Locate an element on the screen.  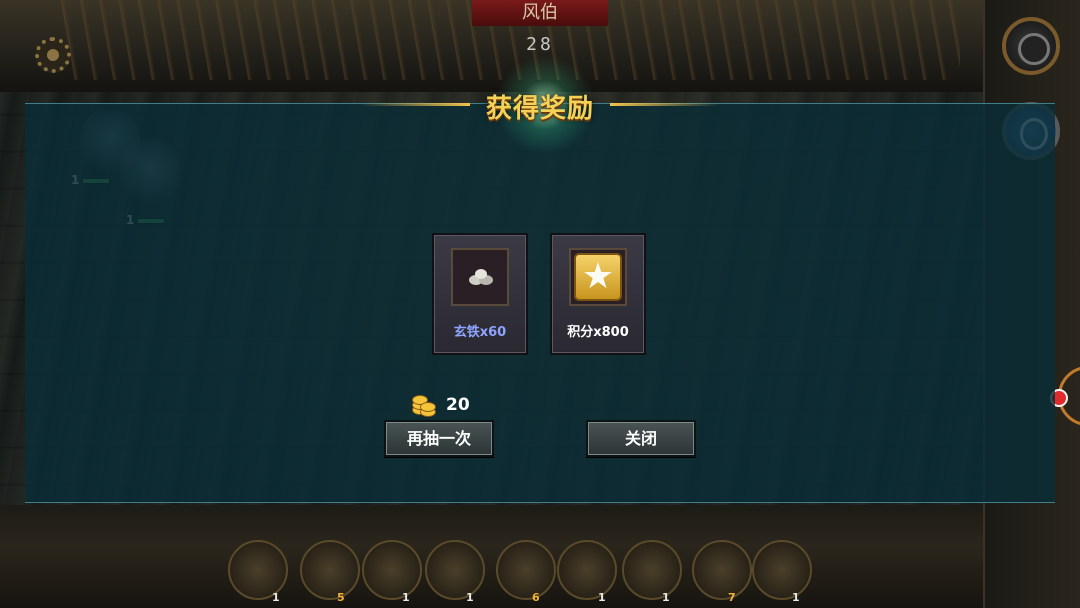
close-button: 关闭 is located at coordinates (641, 438).